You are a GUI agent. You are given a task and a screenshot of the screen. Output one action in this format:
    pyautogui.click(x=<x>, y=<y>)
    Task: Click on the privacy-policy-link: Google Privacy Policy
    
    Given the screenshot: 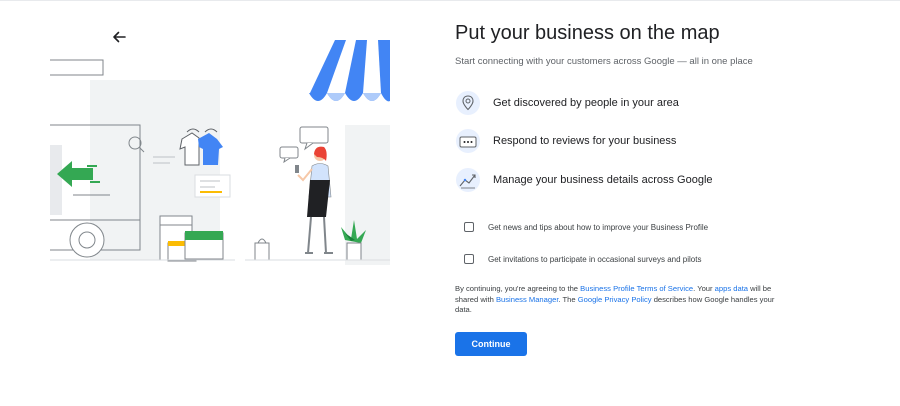 What is the action you would take?
    pyautogui.click(x=615, y=299)
    